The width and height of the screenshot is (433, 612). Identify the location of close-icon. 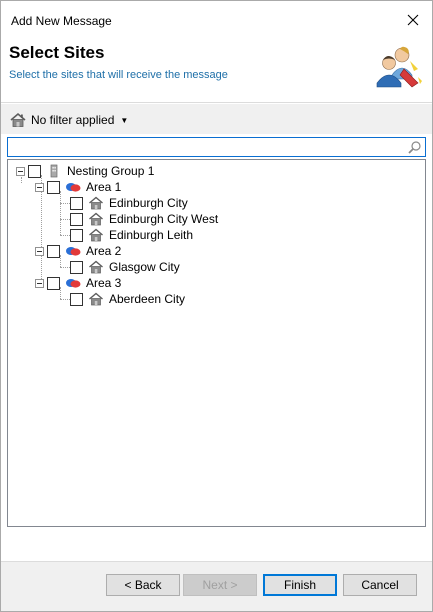
(413, 20).